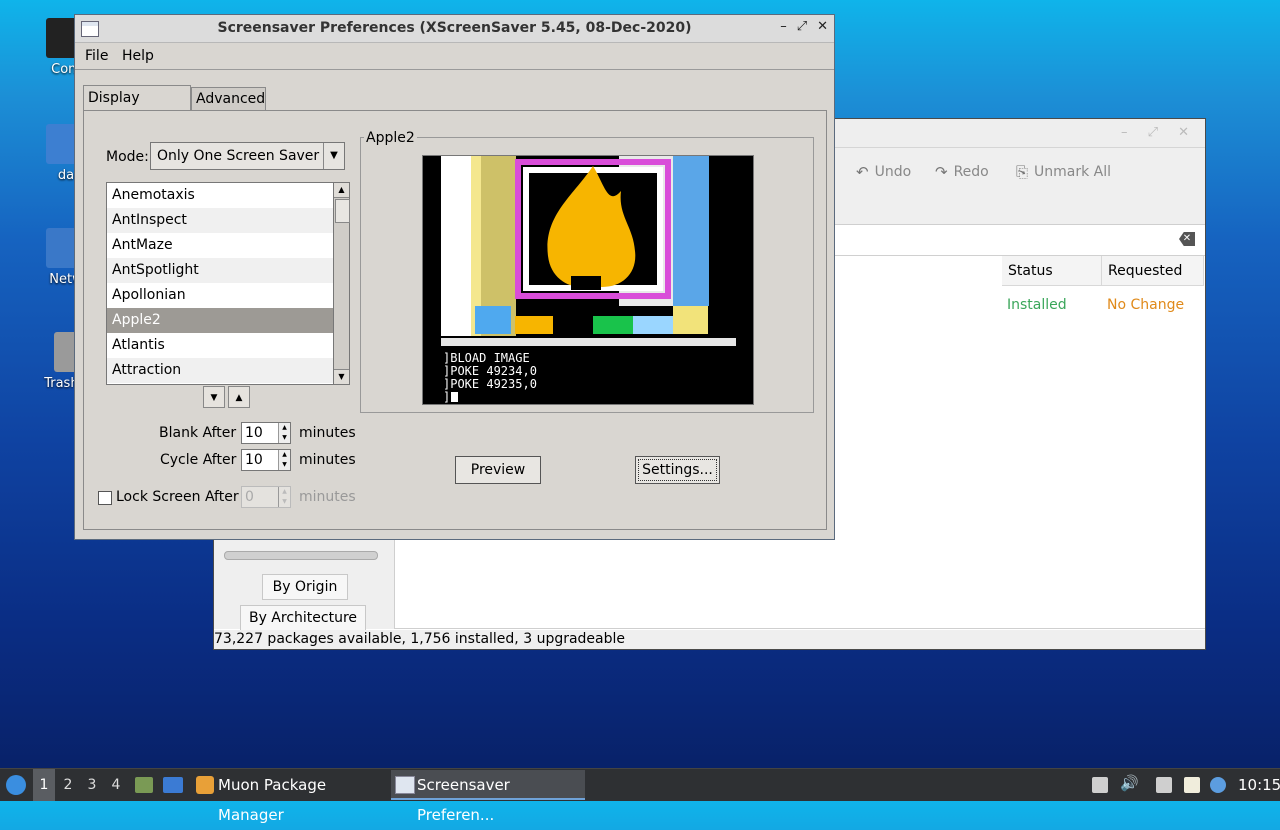 This screenshot has width=1280, height=830. Describe the element at coordinates (127, 157) in the screenshot. I see `mode-label: Mode:` at that location.